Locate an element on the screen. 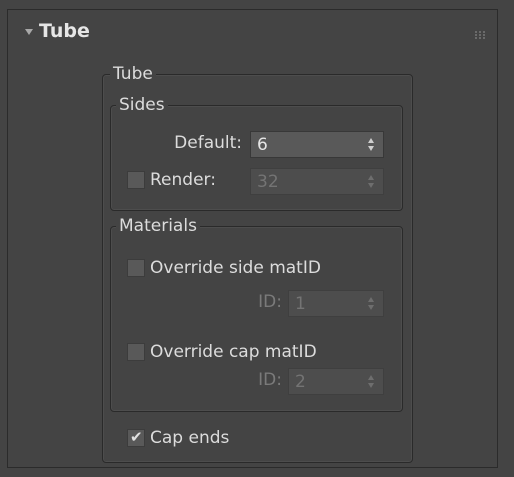 Image resolution: width=514 pixels, height=477 pixels. checkmark-icon: ✔ is located at coordinates (136, 437).